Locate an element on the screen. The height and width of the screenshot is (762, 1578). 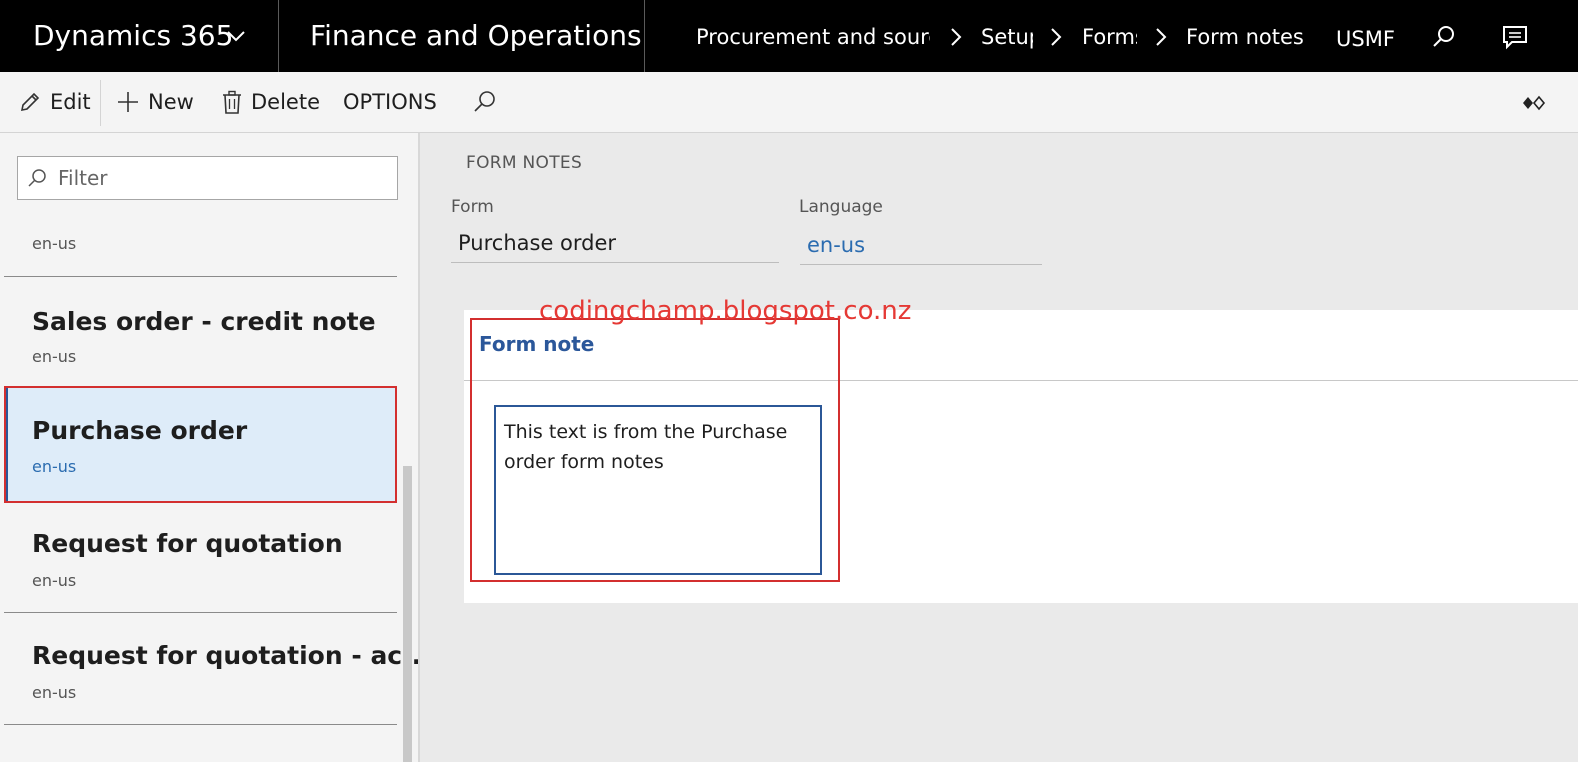
list-item: Request for quotation en-us is located at coordinates (200, 557).